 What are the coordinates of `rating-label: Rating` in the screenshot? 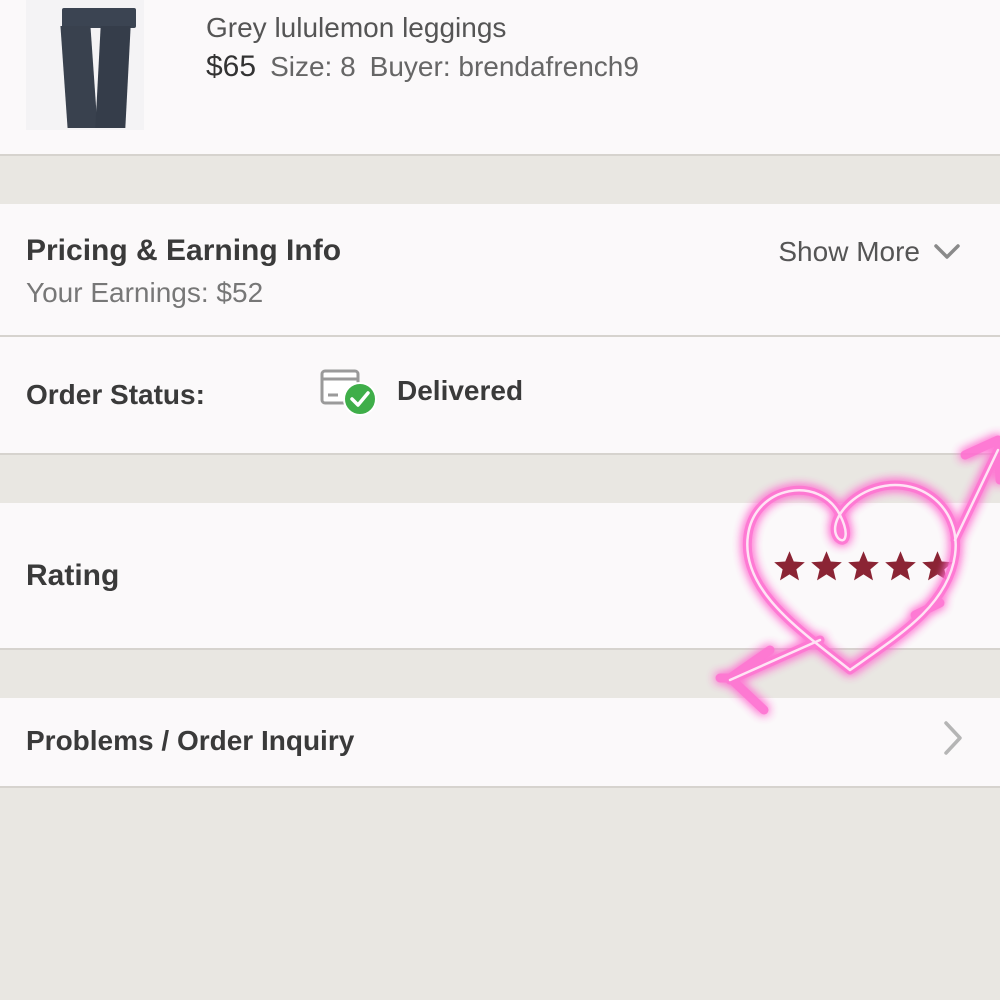 It's located at (73, 575).